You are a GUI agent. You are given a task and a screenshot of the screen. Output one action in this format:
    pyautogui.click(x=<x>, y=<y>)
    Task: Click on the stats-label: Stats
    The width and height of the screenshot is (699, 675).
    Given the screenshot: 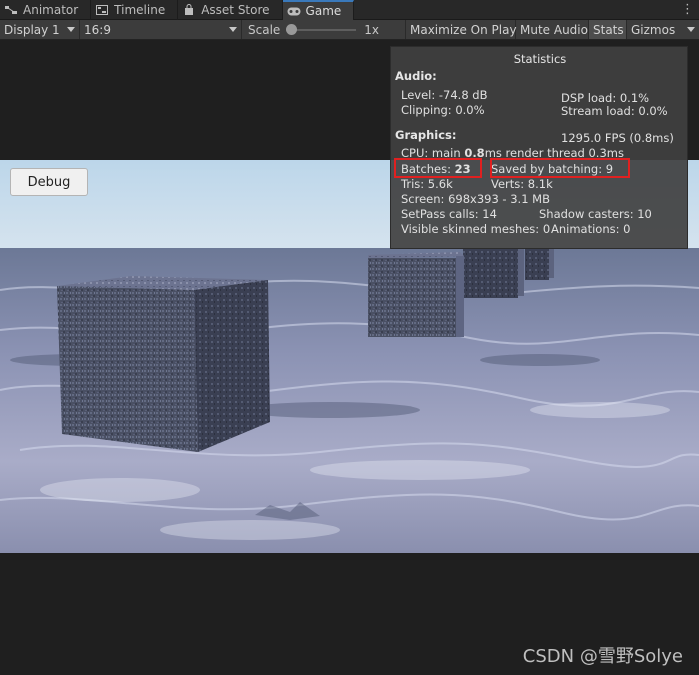 What is the action you would take?
    pyautogui.click(x=608, y=29)
    